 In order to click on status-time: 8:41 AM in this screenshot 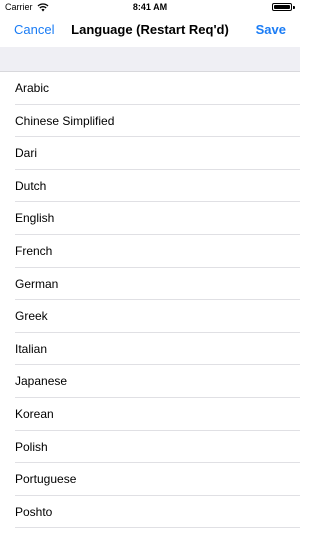, I will do `click(150, 7)`.